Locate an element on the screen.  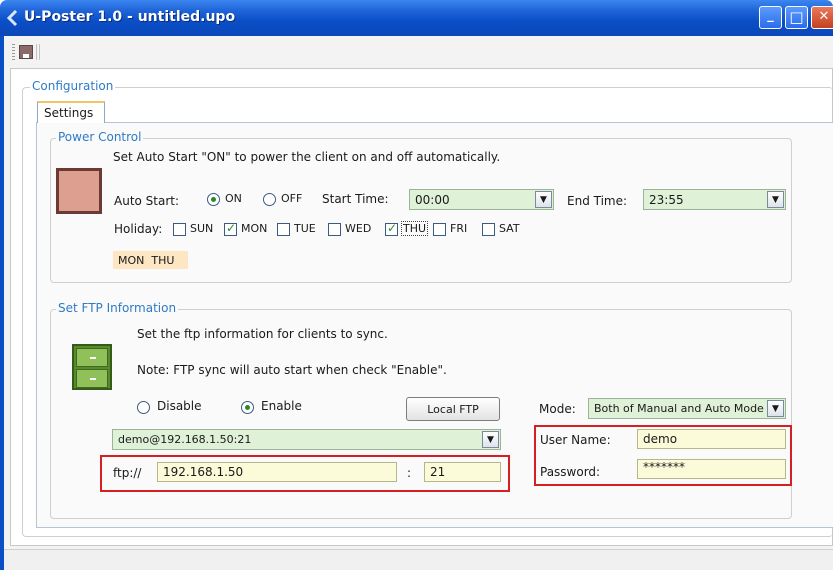
mode-select: Both of Manual and Auto Mode ▼ is located at coordinates (687, 408).